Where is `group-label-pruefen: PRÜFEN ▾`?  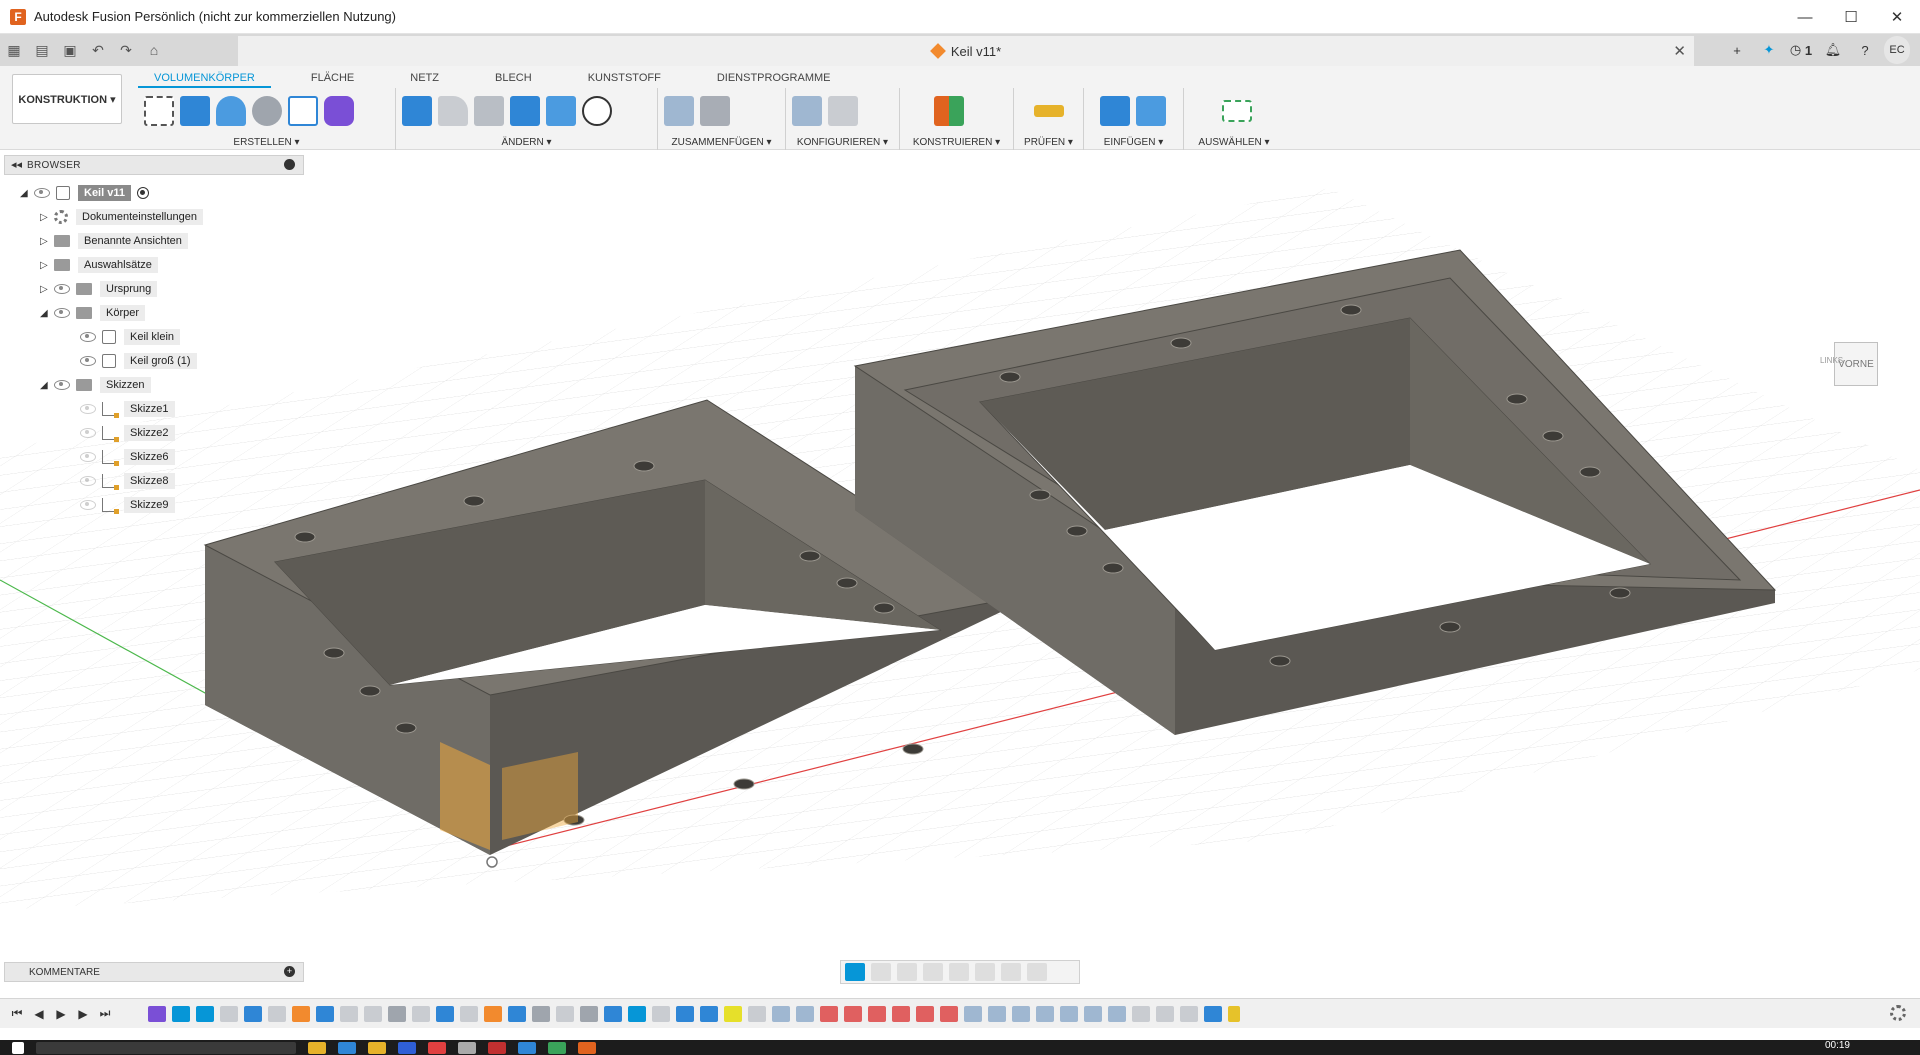 group-label-pruefen: PRÜFEN ▾ is located at coordinates (1048, 142).